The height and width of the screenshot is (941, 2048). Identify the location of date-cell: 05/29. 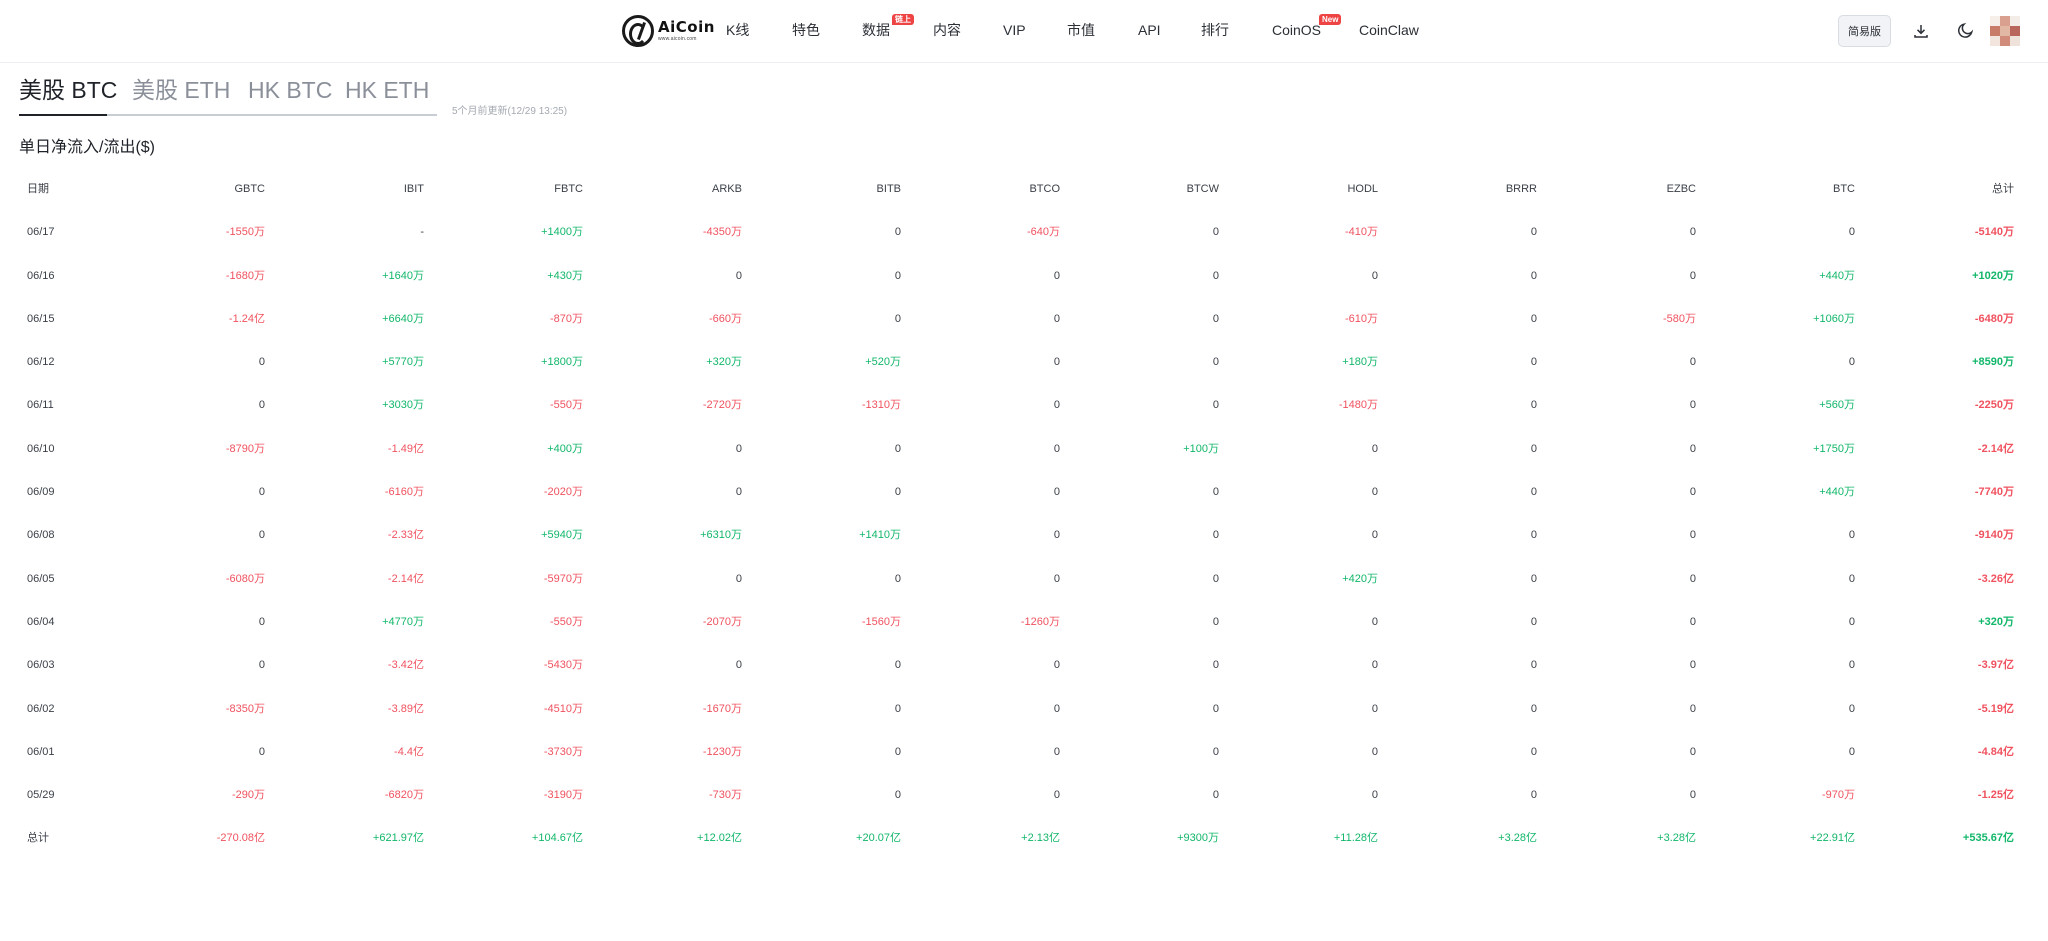
(41, 795).